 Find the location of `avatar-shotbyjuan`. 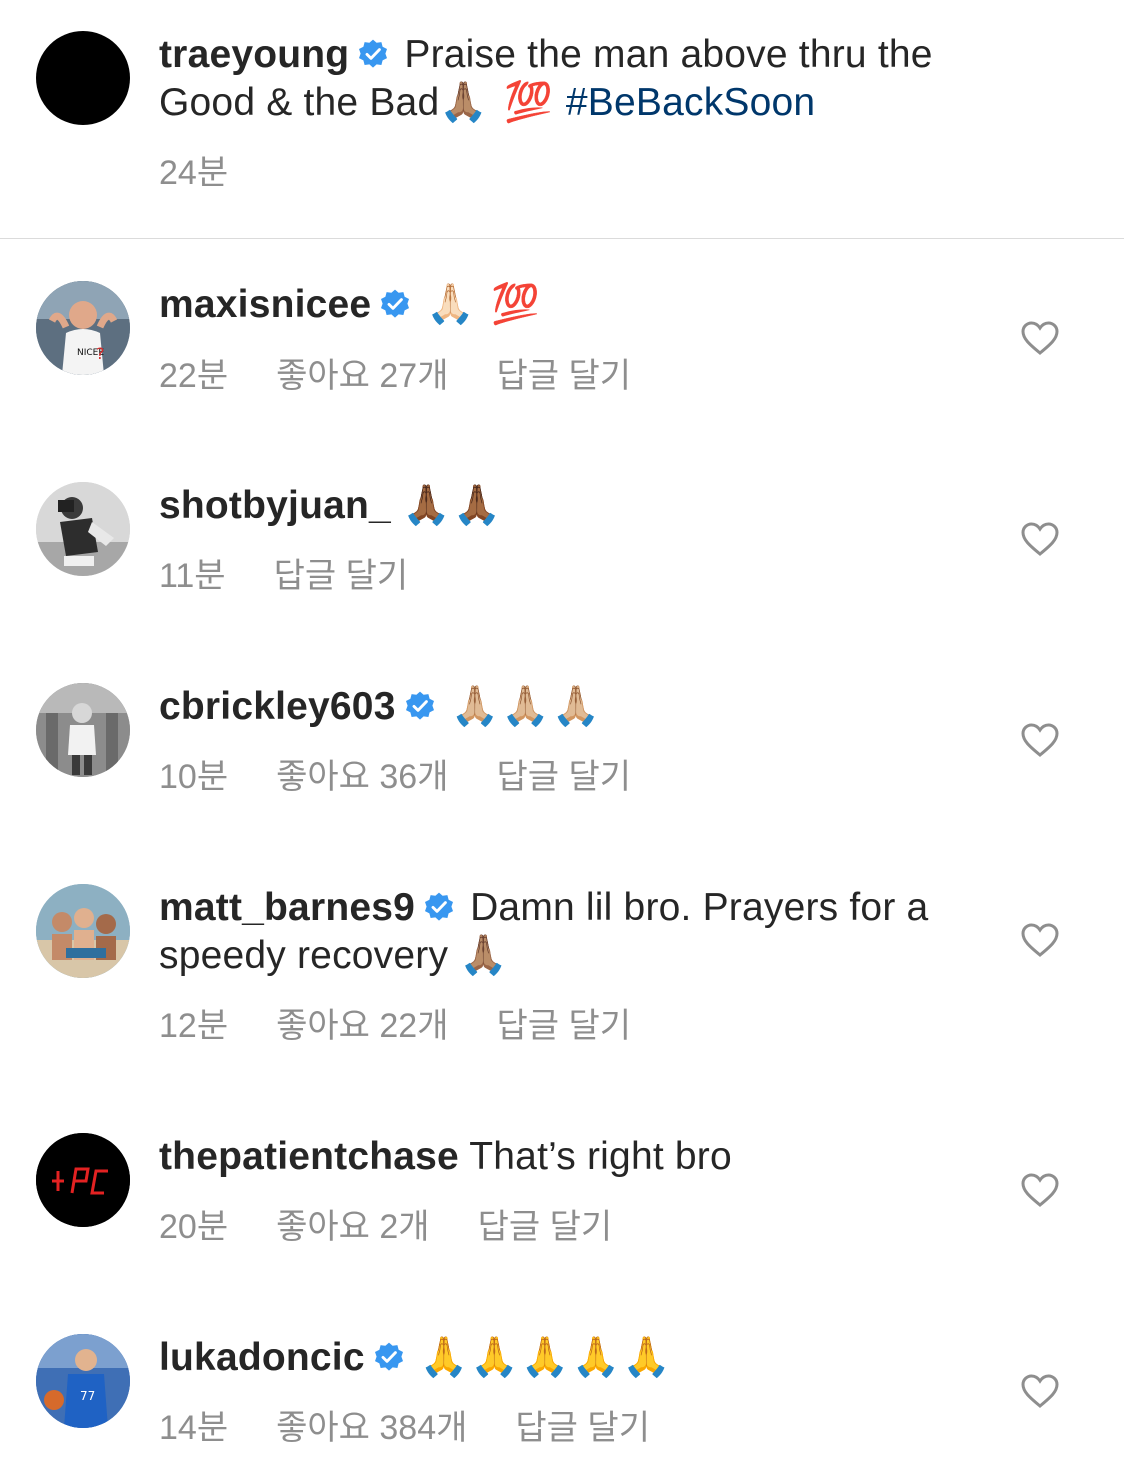

avatar-shotbyjuan is located at coordinates (83, 529).